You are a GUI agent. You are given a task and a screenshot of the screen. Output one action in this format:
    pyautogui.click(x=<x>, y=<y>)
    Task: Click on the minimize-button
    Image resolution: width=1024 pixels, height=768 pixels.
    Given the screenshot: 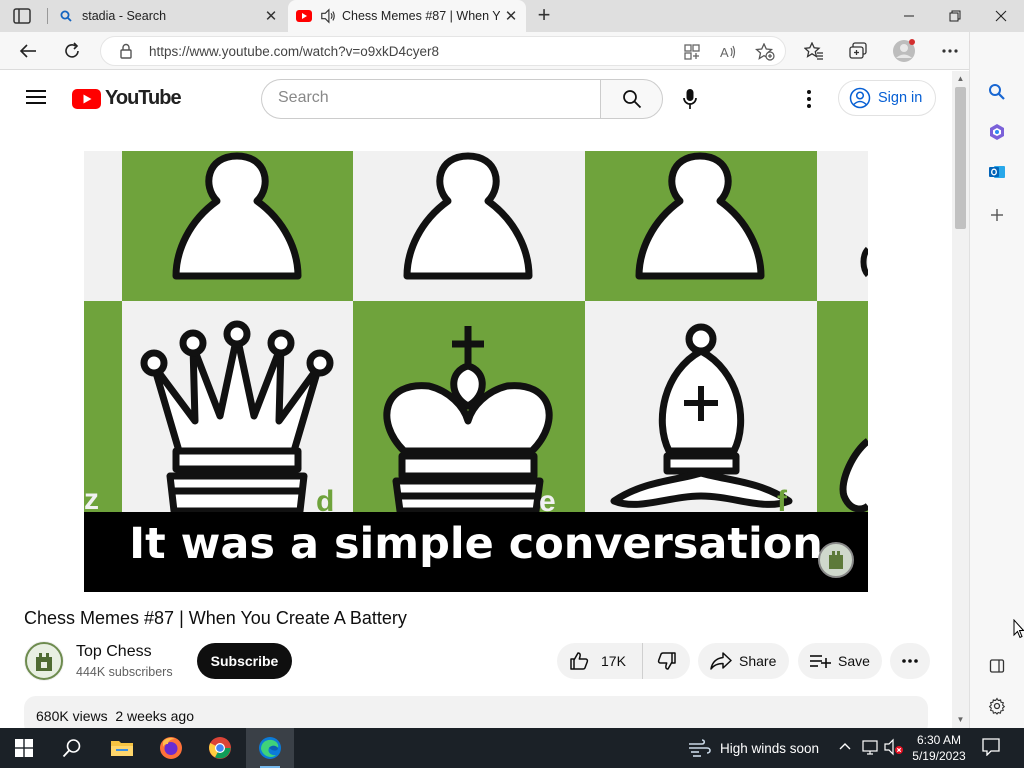 What is the action you would take?
    pyautogui.click(x=909, y=16)
    